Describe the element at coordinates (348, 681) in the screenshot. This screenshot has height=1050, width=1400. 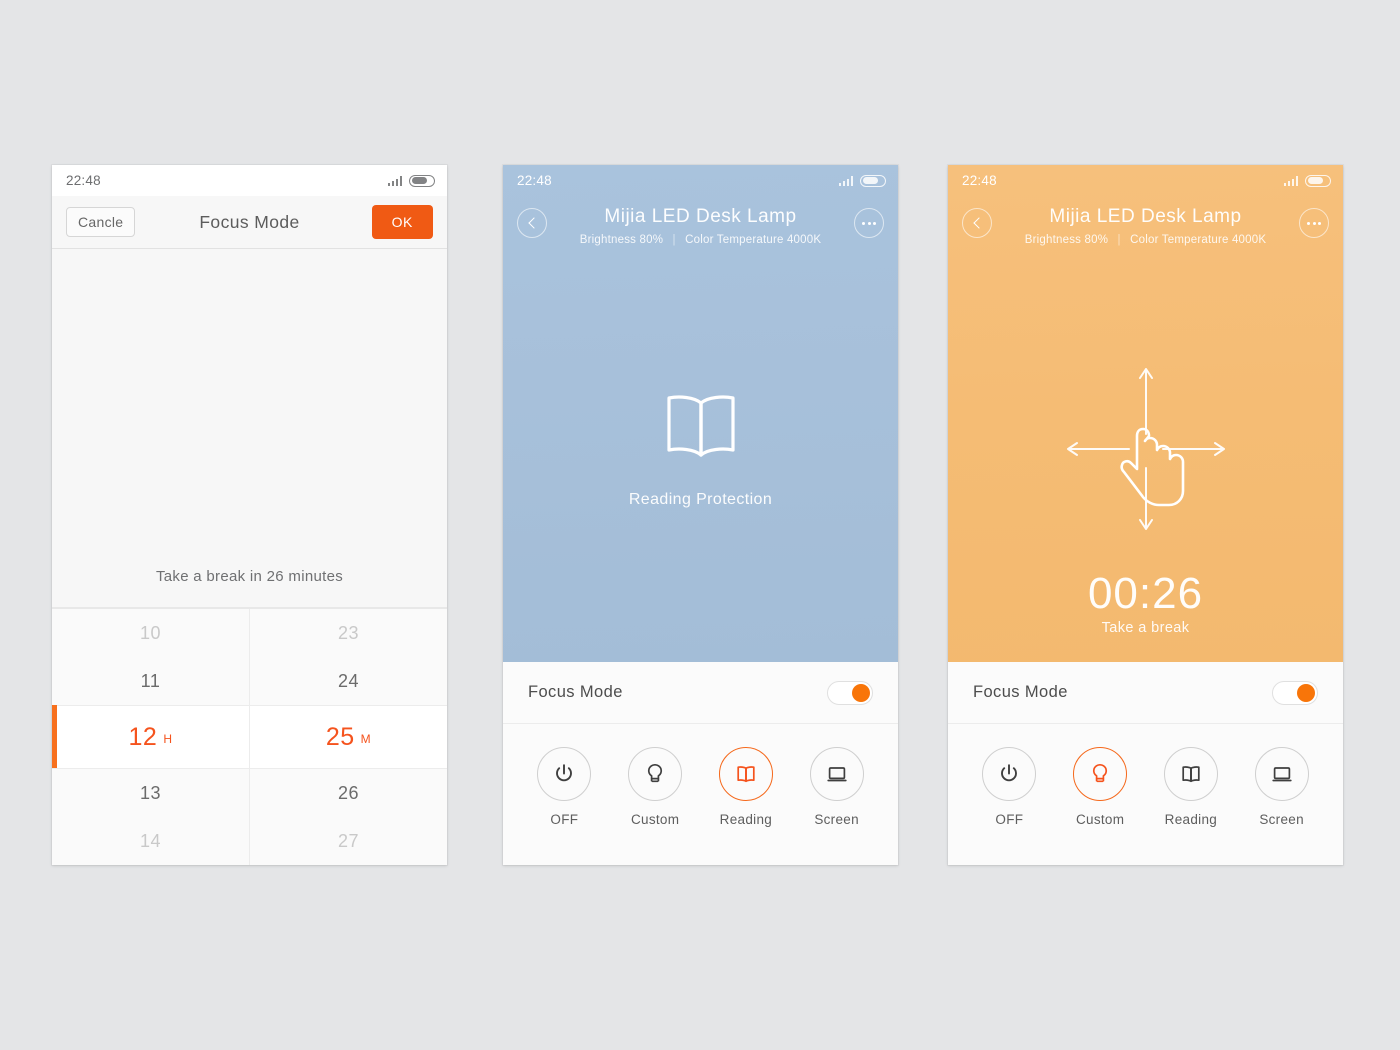
I see `minute-option: 24` at that location.